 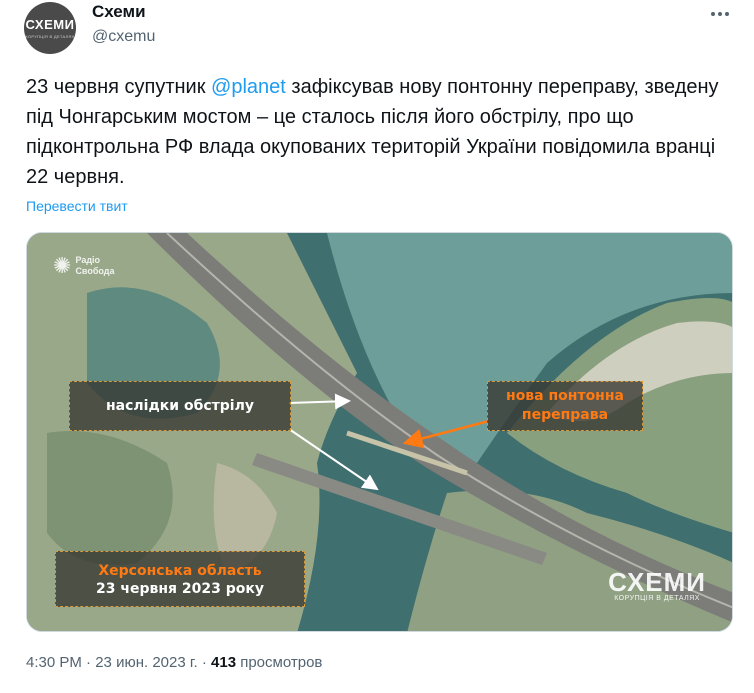 I want to click on label-damage-box: наслідки обстрілу, so click(x=180, y=406).